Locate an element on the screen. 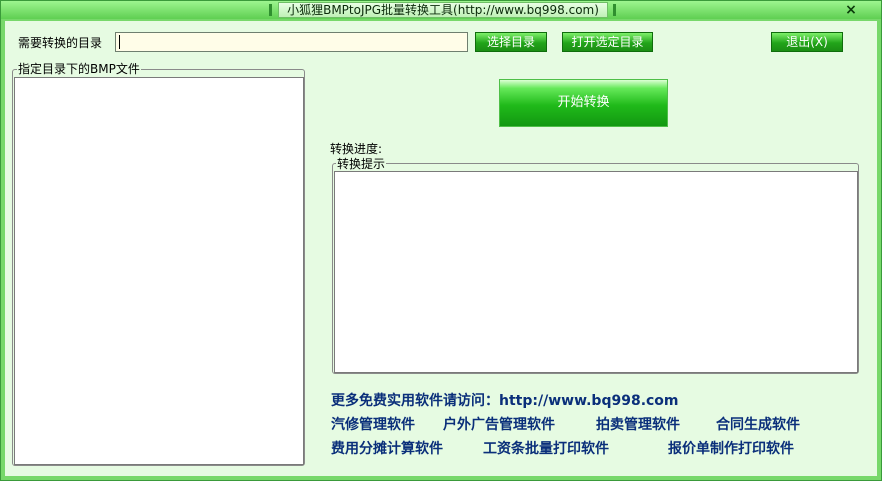 The width and height of the screenshot is (882, 481). start-convert-button: 开始转换 is located at coordinates (583, 103).